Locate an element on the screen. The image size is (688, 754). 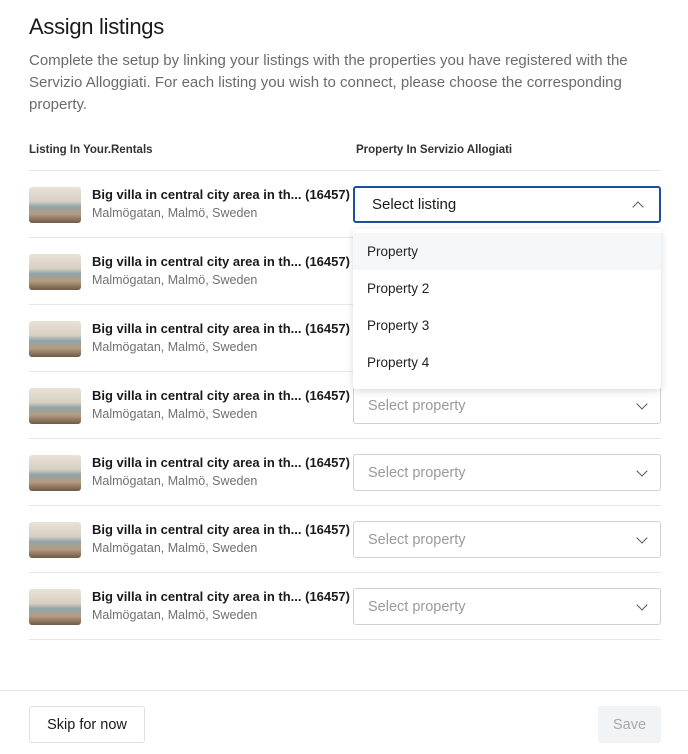
dropdown-option: Property is located at coordinates (507, 251).